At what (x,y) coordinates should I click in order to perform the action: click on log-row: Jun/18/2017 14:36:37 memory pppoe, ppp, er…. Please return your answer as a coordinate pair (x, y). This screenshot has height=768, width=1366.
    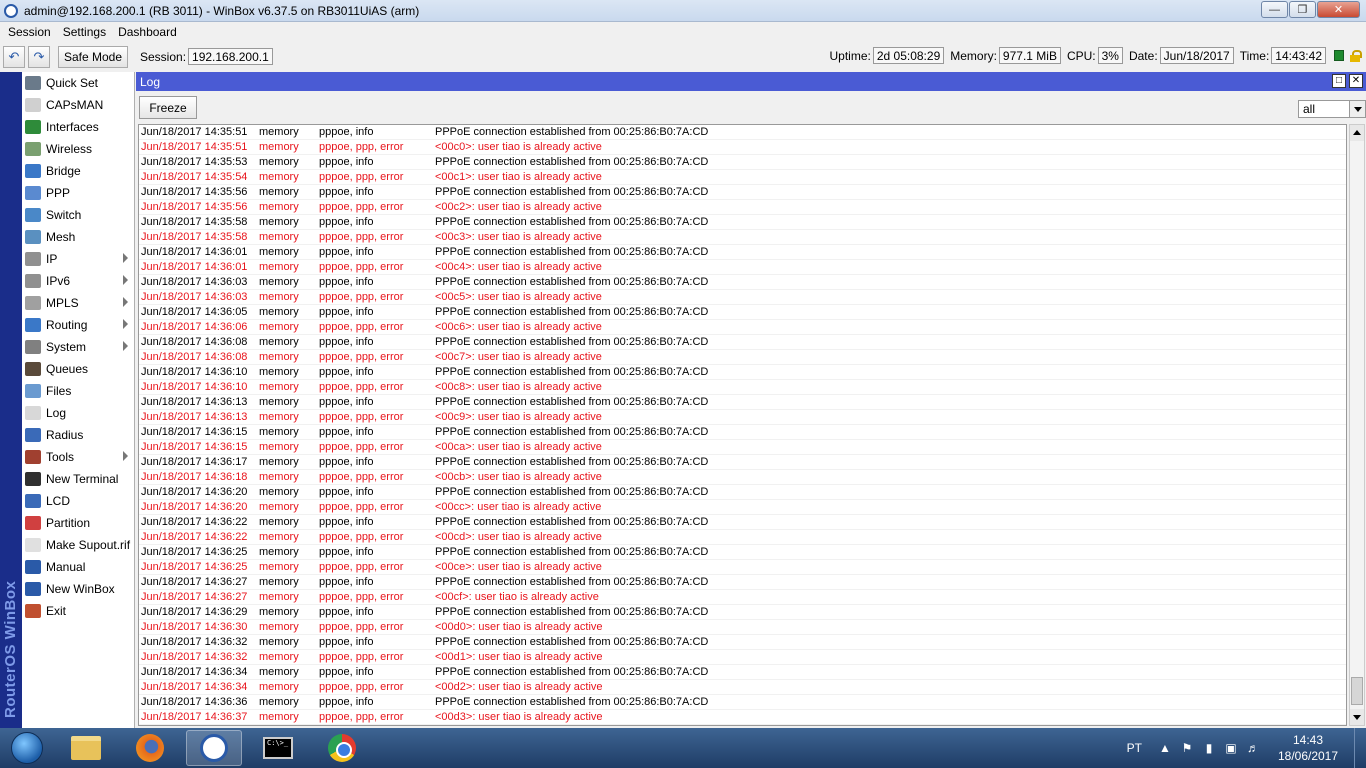
    Looking at the image, I should click on (742, 717).